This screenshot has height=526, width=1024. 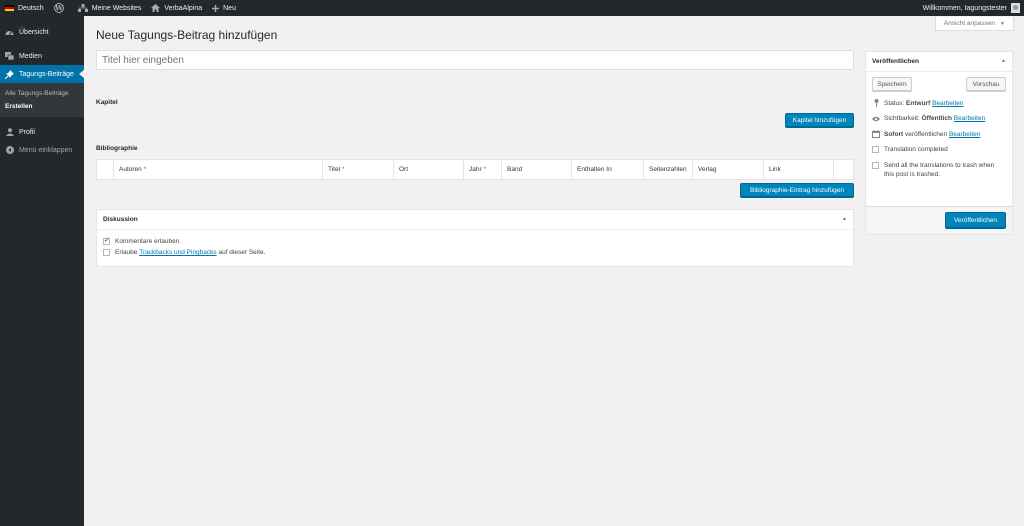 I want to click on edit-visibility-link: Bearbeiten, so click(x=969, y=118).